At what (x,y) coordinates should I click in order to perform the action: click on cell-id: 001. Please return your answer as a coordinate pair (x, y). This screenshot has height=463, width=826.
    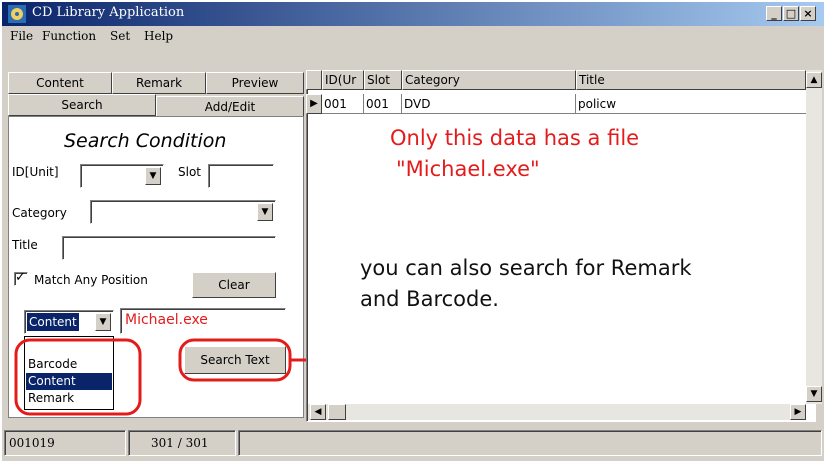
    Looking at the image, I should click on (343, 104).